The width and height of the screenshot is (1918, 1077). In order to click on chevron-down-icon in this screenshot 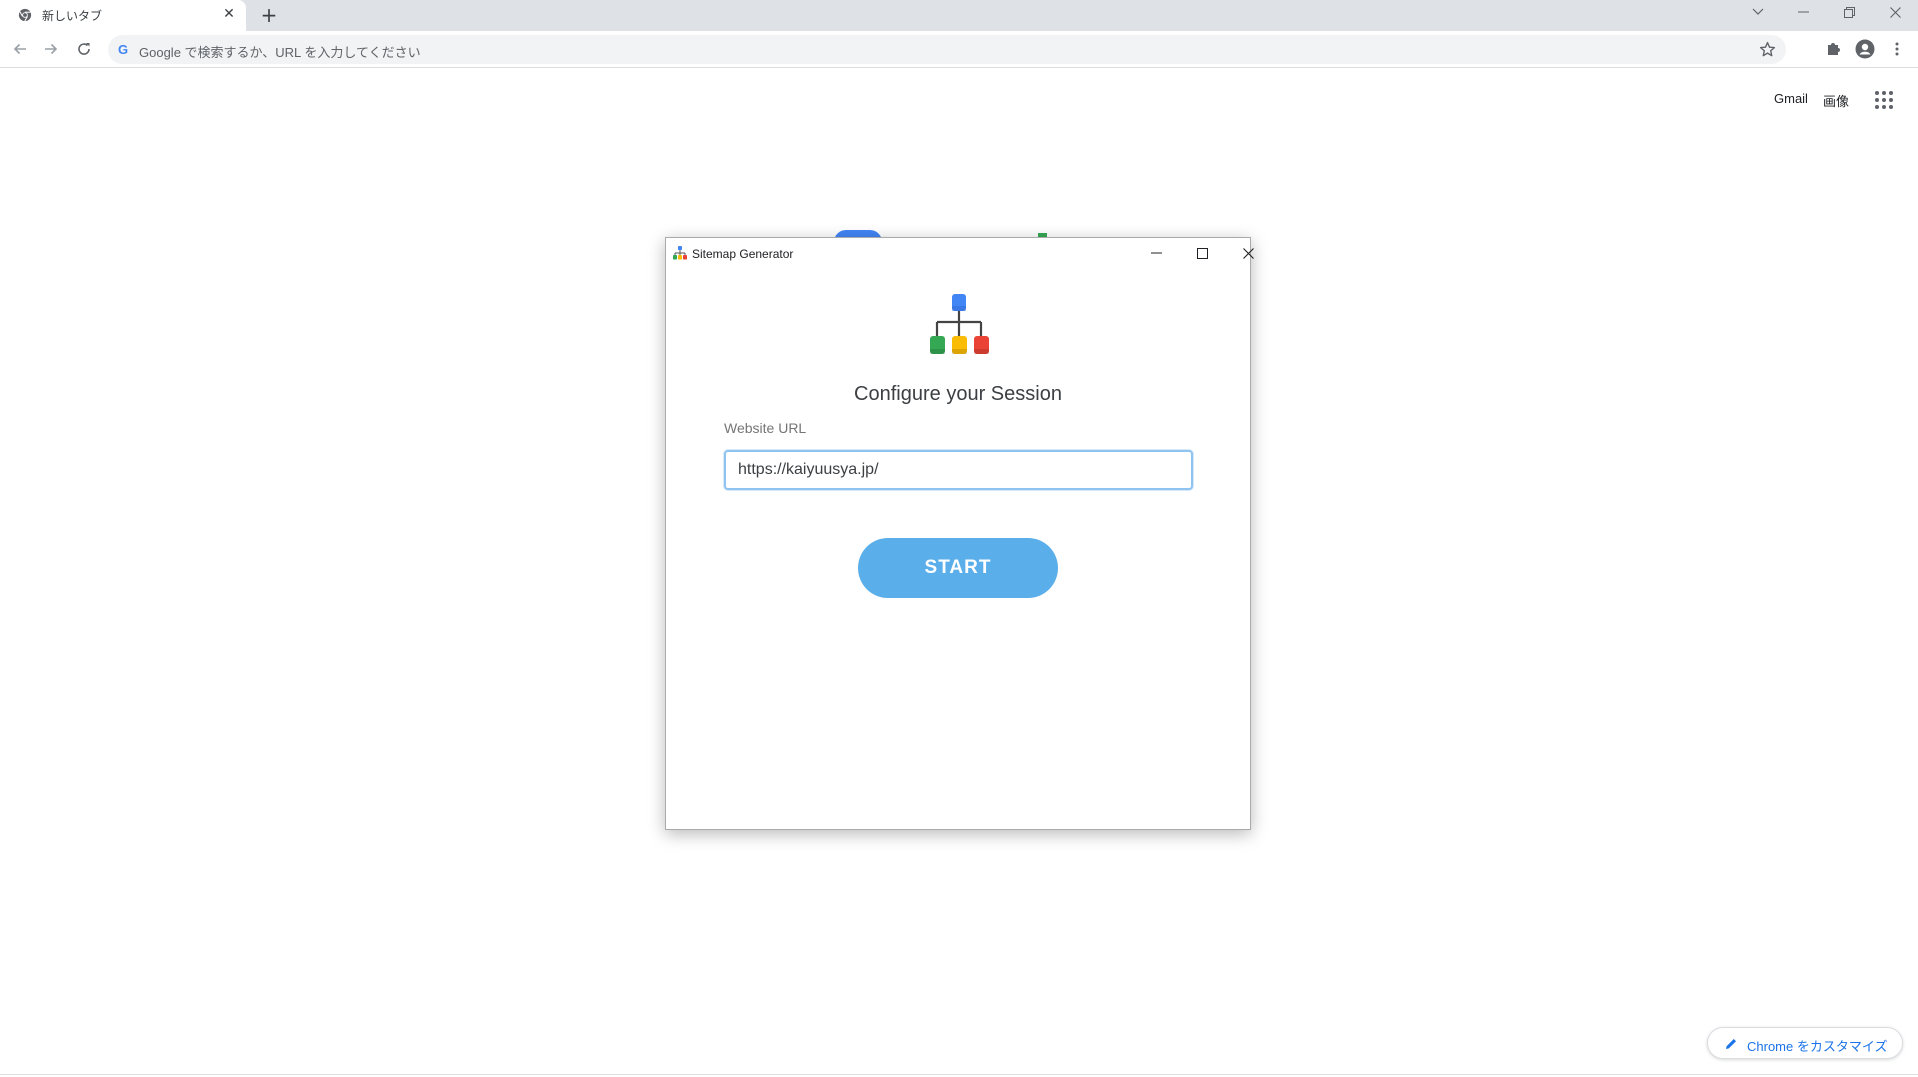, I will do `click(1758, 11)`.